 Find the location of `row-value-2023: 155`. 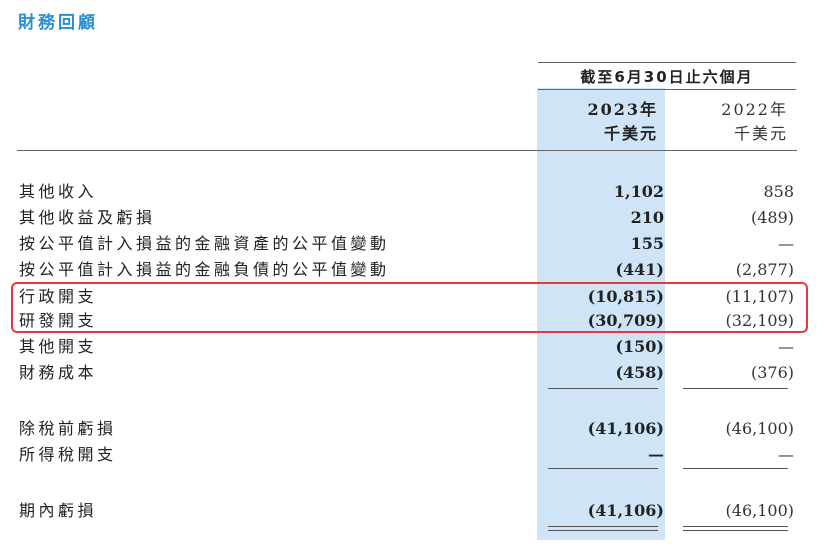

row-value-2023: 155 is located at coordinates (647, 243).